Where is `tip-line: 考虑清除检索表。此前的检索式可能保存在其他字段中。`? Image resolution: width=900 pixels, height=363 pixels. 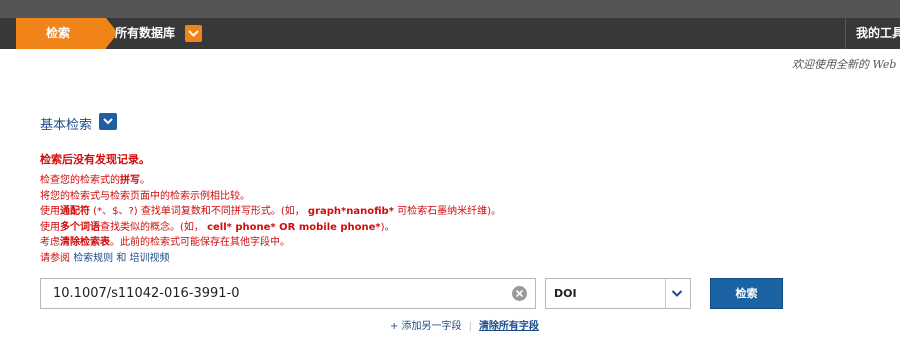
tip-line: 考虑清除检索表。此前的检索式可能保存在其他字段中。 is located at coordinates (270, 243).